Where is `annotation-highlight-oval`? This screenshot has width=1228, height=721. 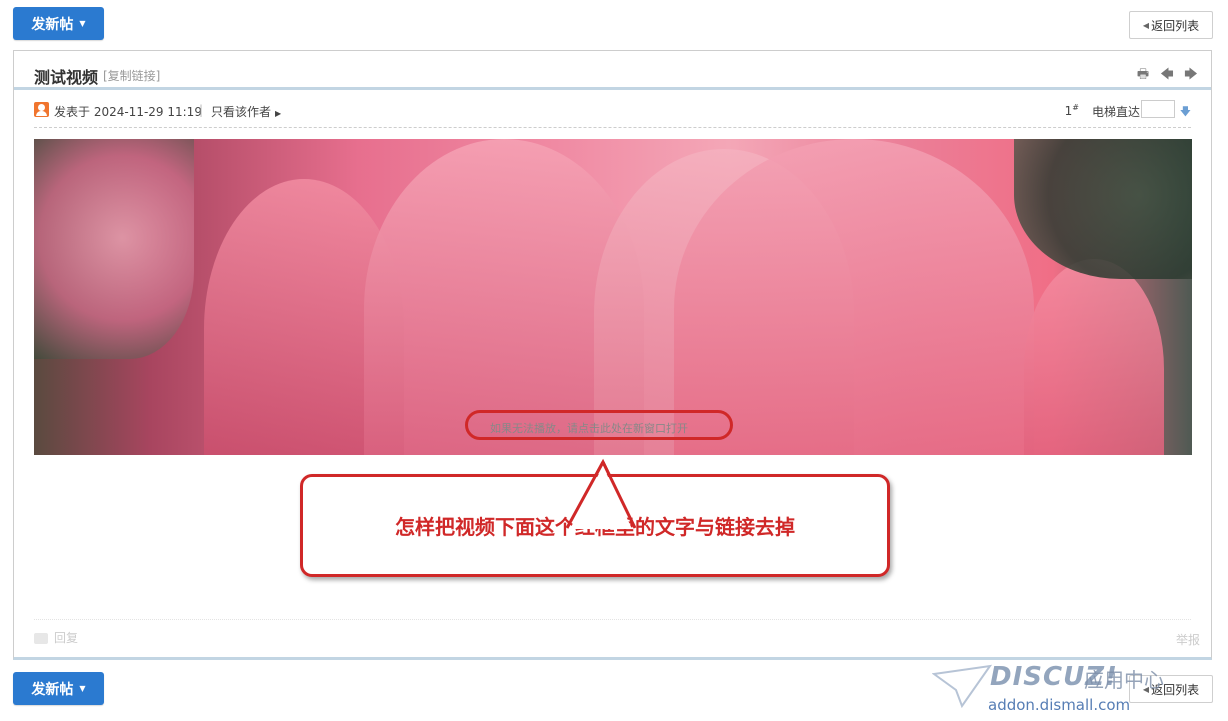
annotation-highlight-oval is located at coordinates (599, 425).